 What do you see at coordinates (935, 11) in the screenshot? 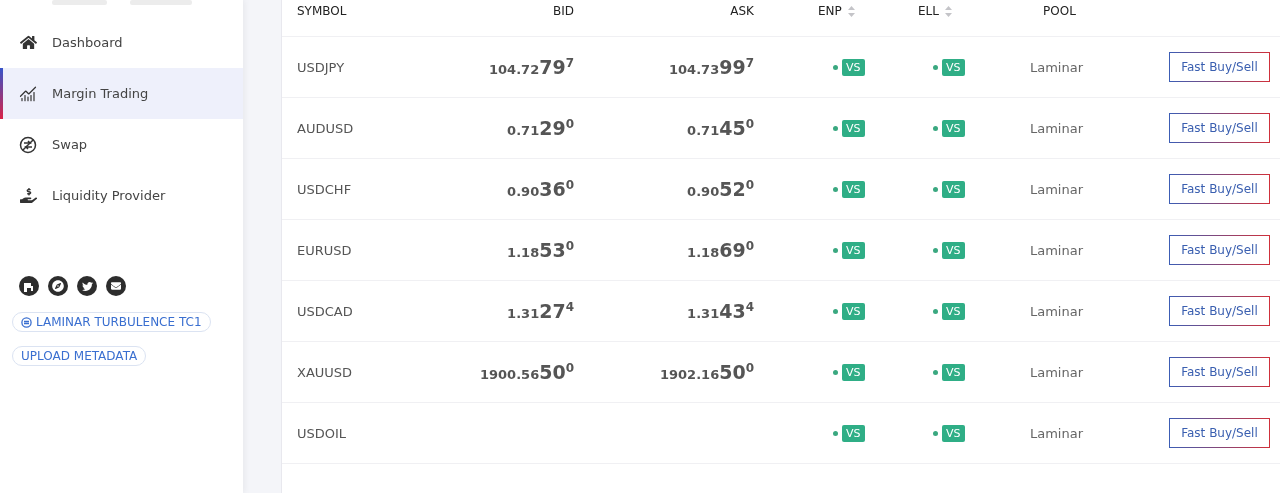
I see `column-header: ELL` at bounding box center [935, 11].